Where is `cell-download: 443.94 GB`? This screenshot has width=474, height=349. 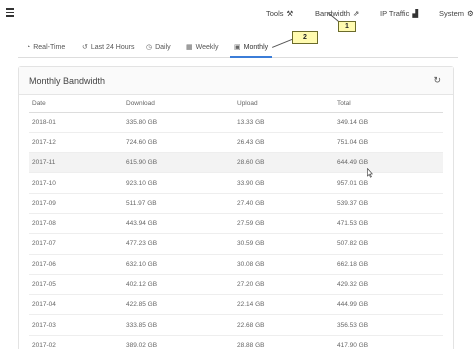
cell-download: 443.94 GB is located at coordinates (178, 224).